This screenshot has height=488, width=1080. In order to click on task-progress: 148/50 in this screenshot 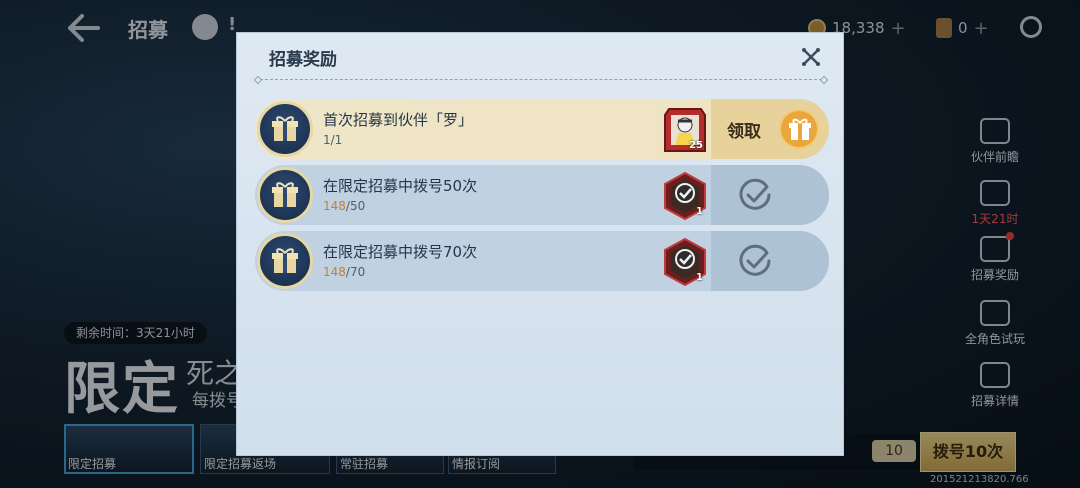, I will do `click(344, 206)`.